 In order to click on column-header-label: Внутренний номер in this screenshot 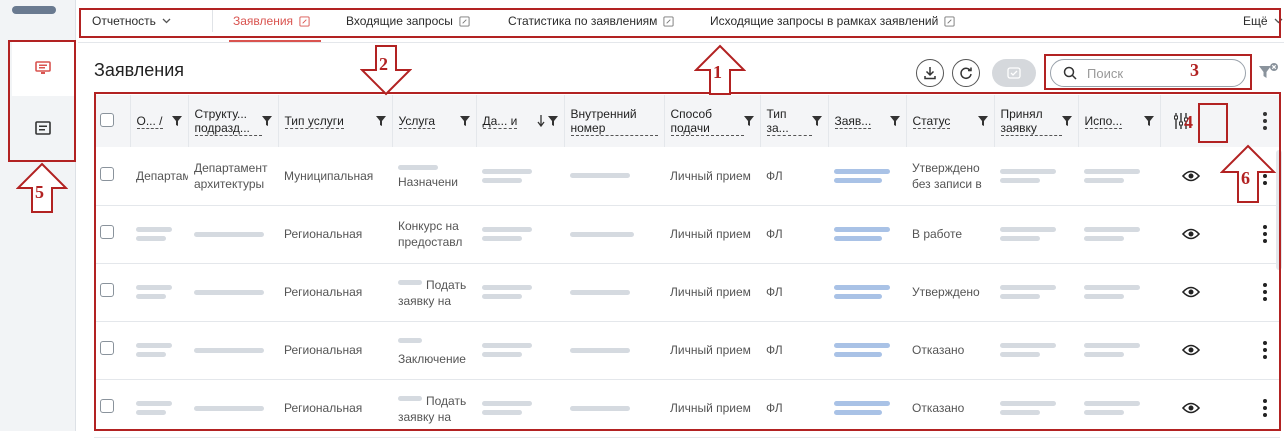, I will do `click(614, 121)`.